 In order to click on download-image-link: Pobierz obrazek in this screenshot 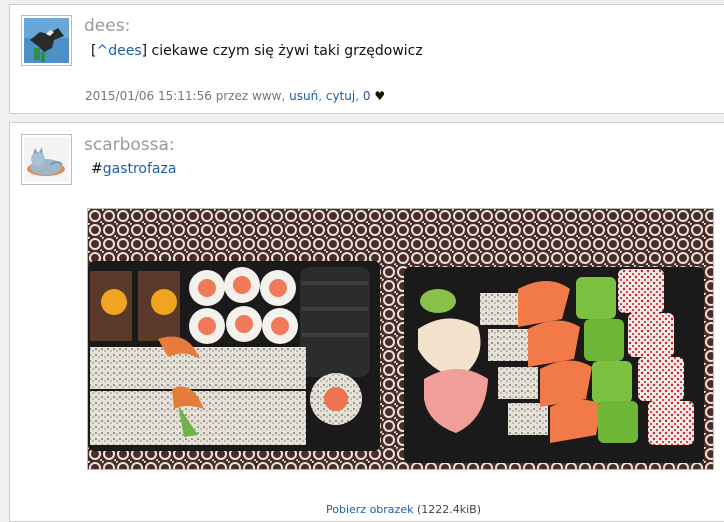, I will do `click(369, 509)`.